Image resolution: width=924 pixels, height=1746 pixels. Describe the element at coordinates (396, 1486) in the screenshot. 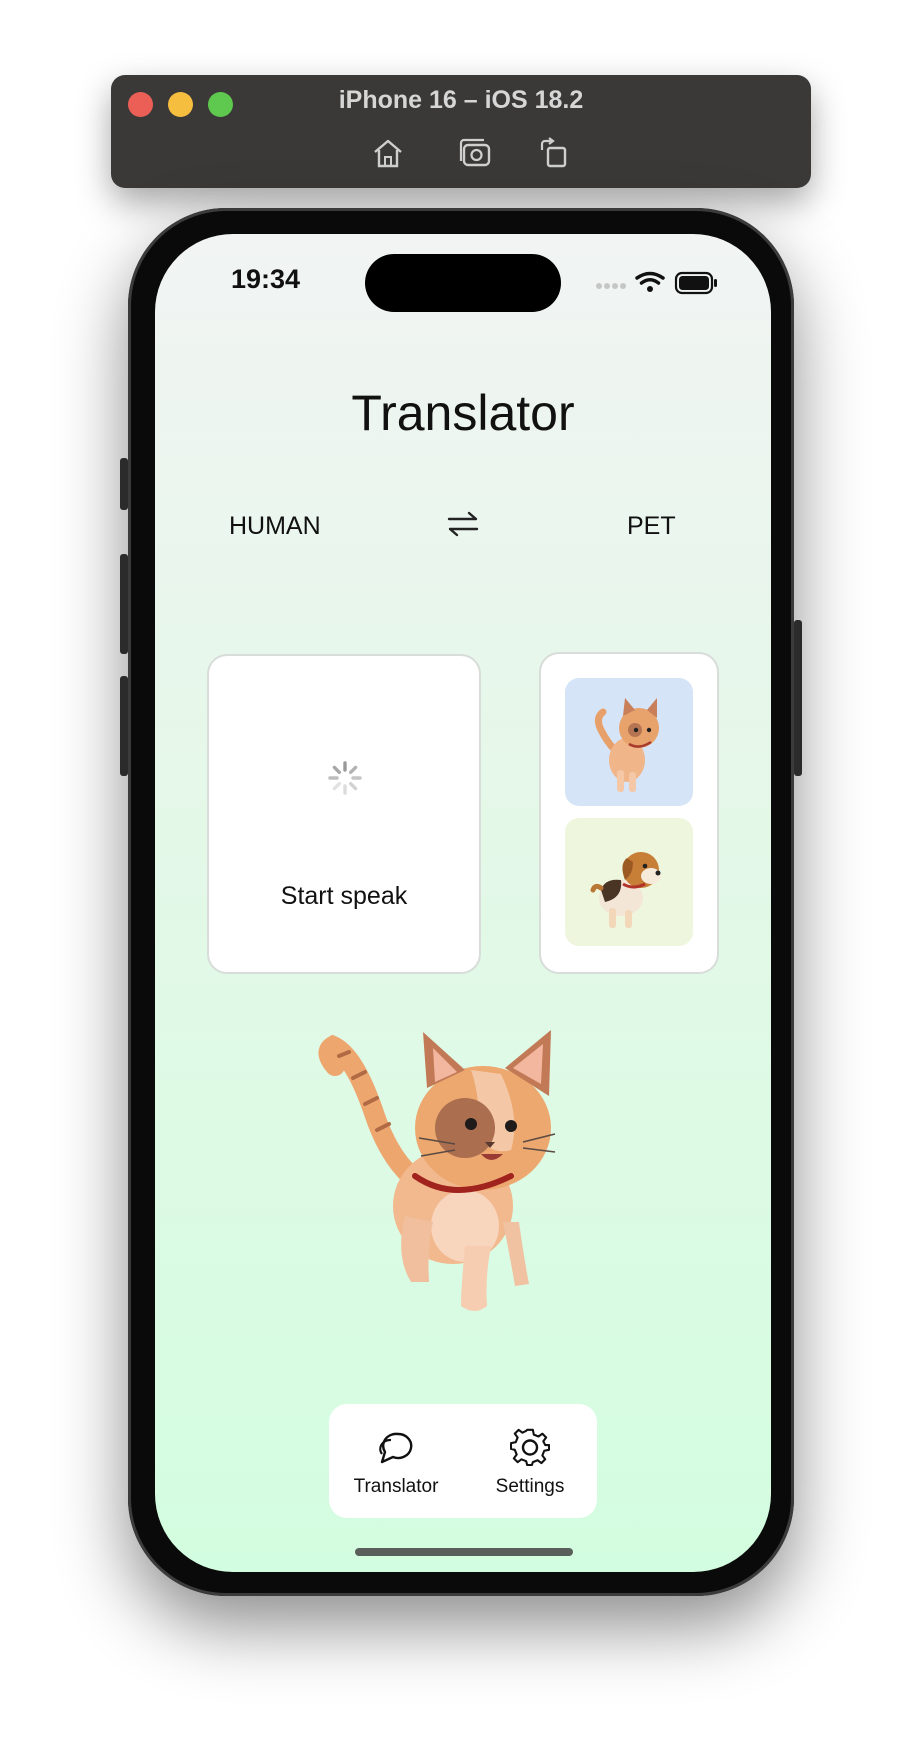

I see `tab-translator-label: Translator` at that location.